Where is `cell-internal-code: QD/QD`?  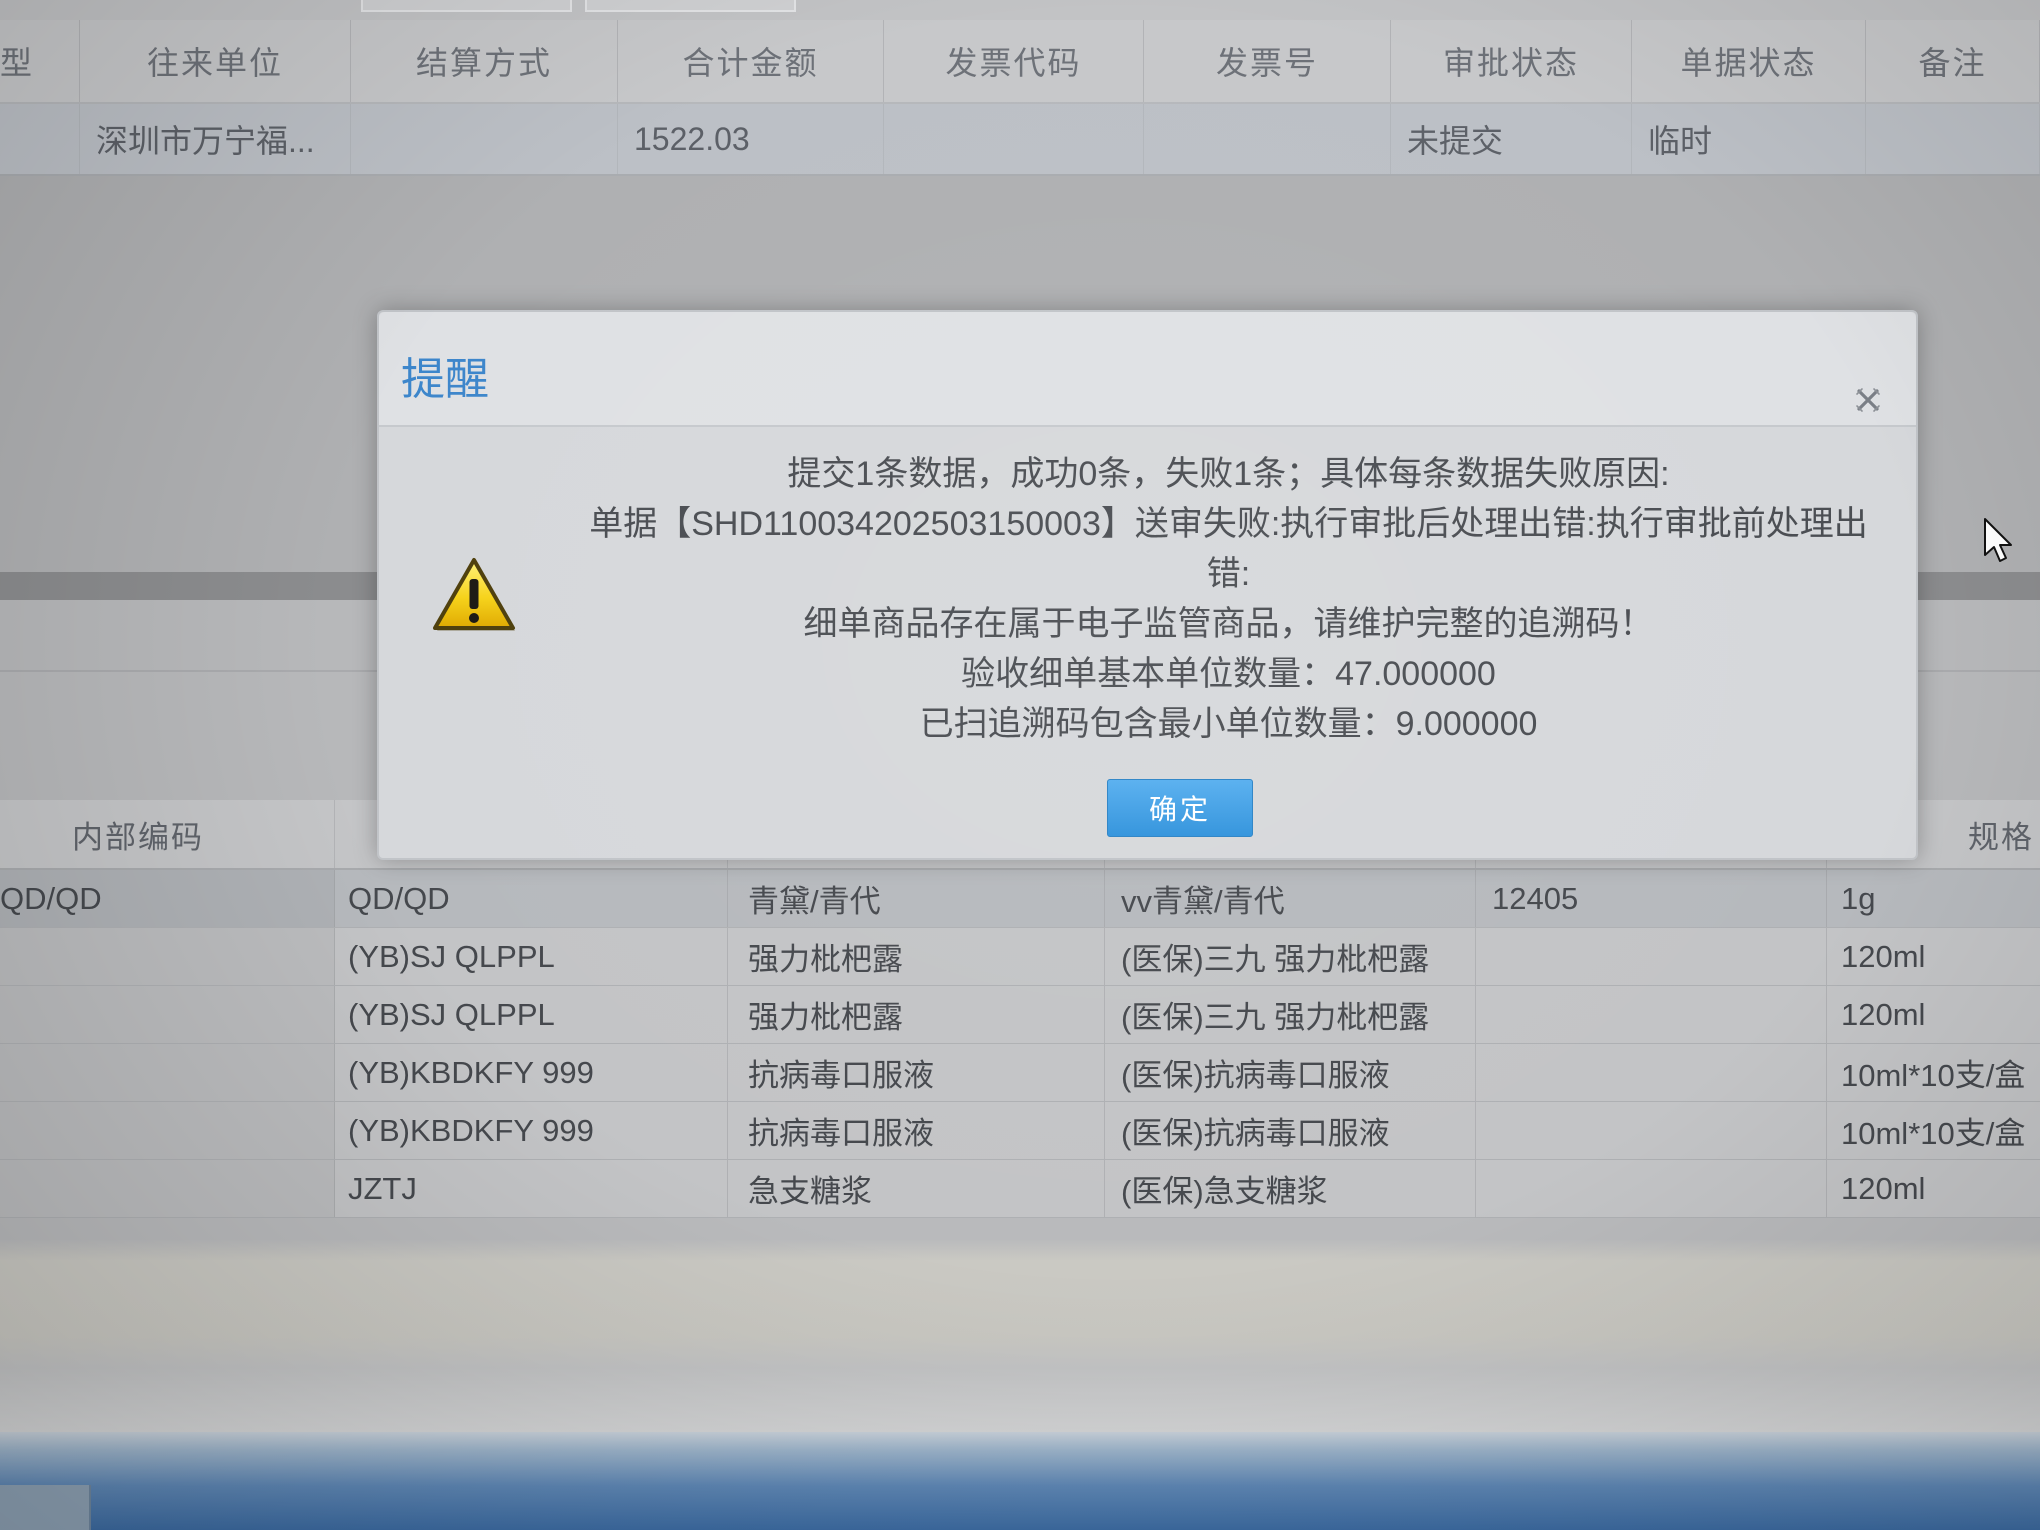
cell-internal-code: QD/QD is located at coordinates (167, 898).